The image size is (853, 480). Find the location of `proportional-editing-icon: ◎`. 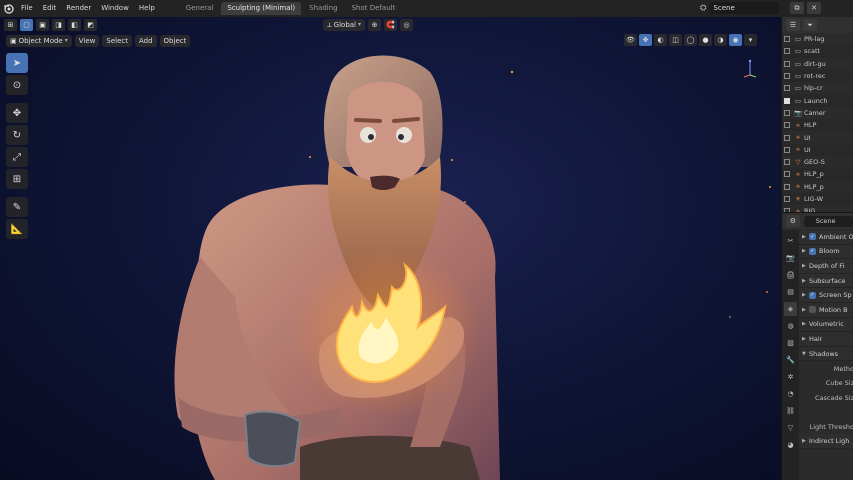

proportional-editing-icon: ◎ is located at coordinates (407, 25).